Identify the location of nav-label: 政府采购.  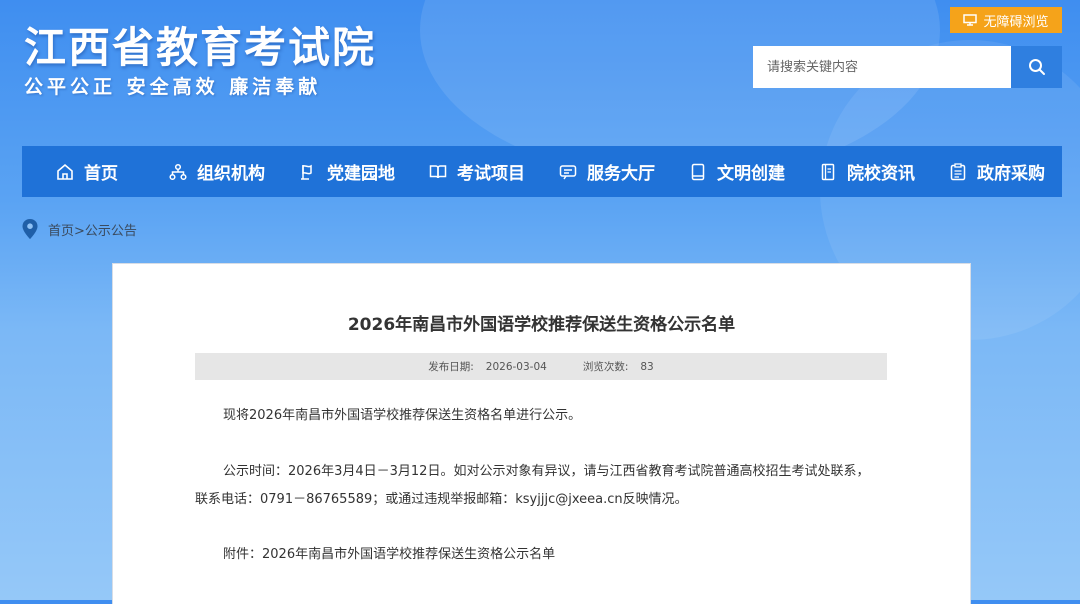
(1011, 174).